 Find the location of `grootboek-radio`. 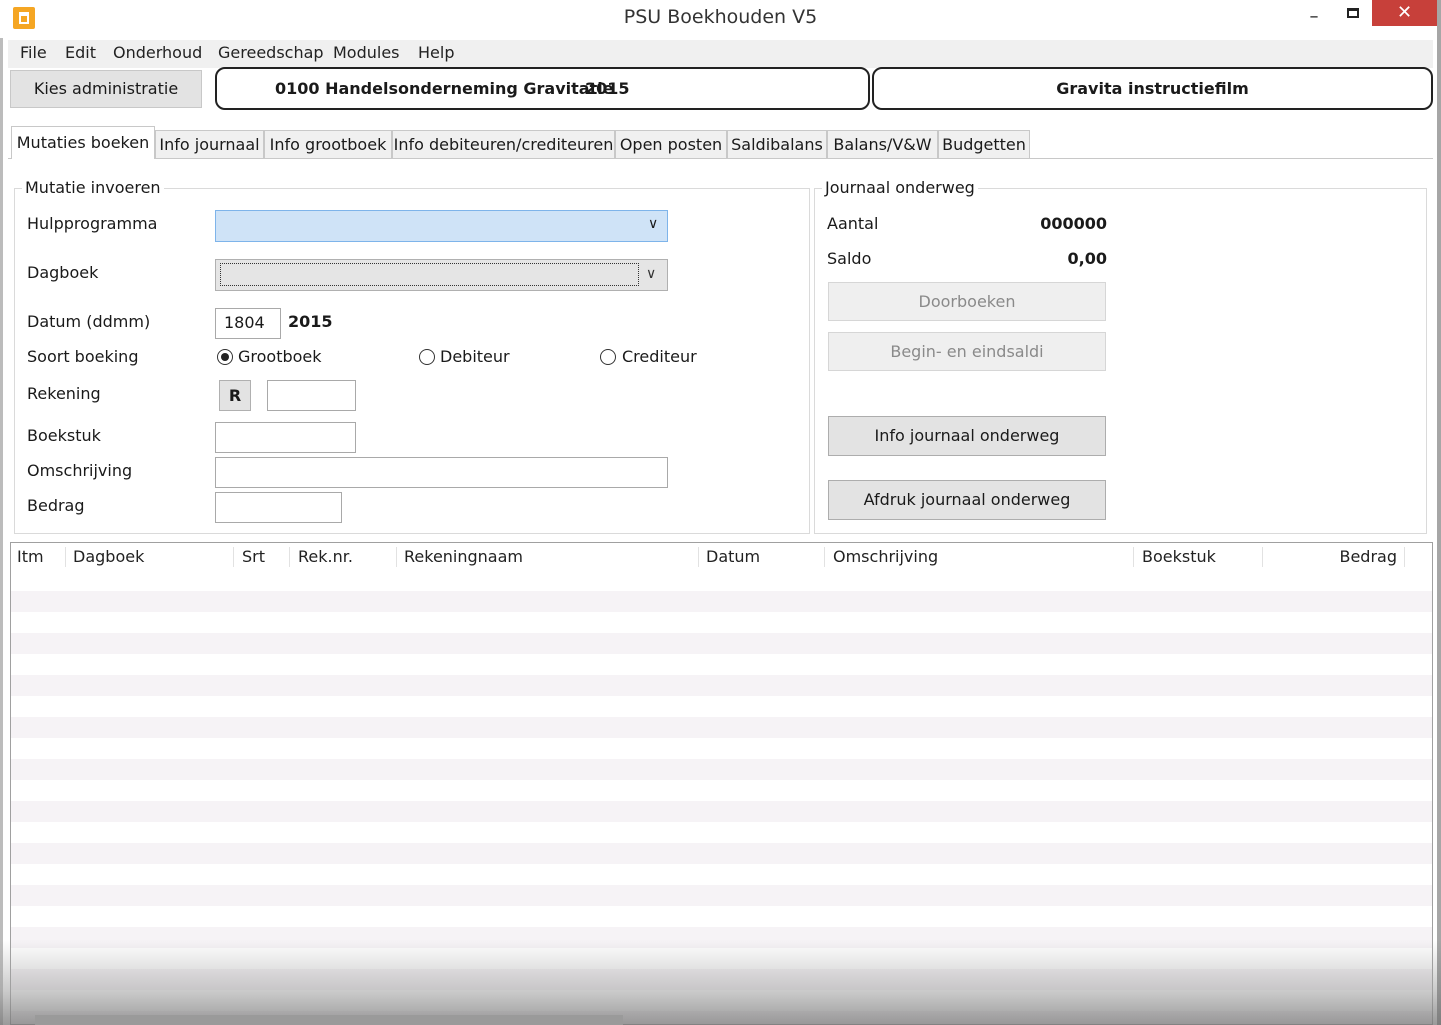

grootboek-radio is located at coordinates (225, 357).